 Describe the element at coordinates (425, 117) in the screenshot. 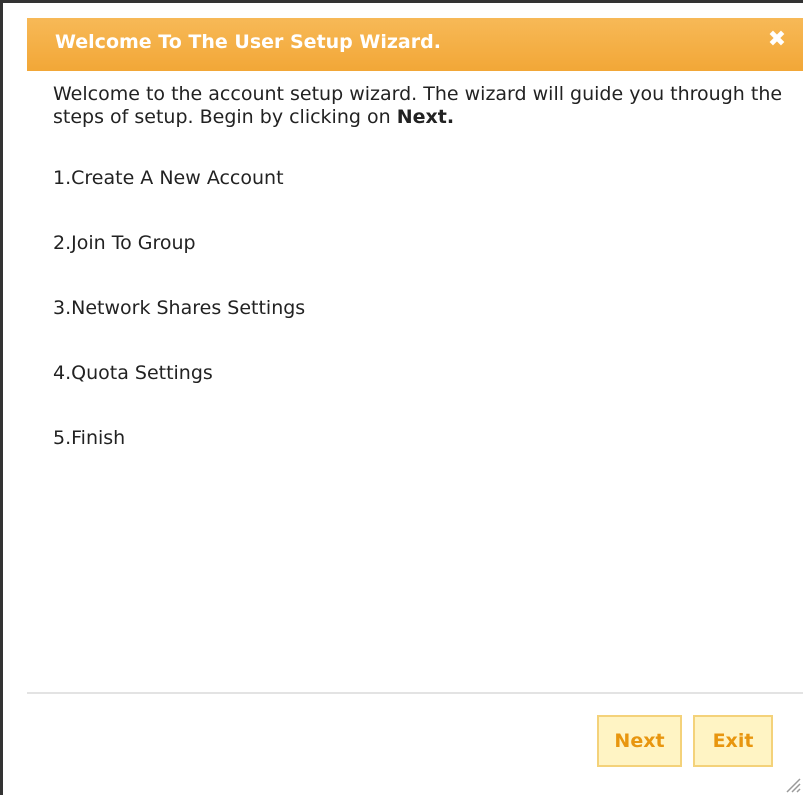

I see `intro-next-emphasis: Next.` at that location.